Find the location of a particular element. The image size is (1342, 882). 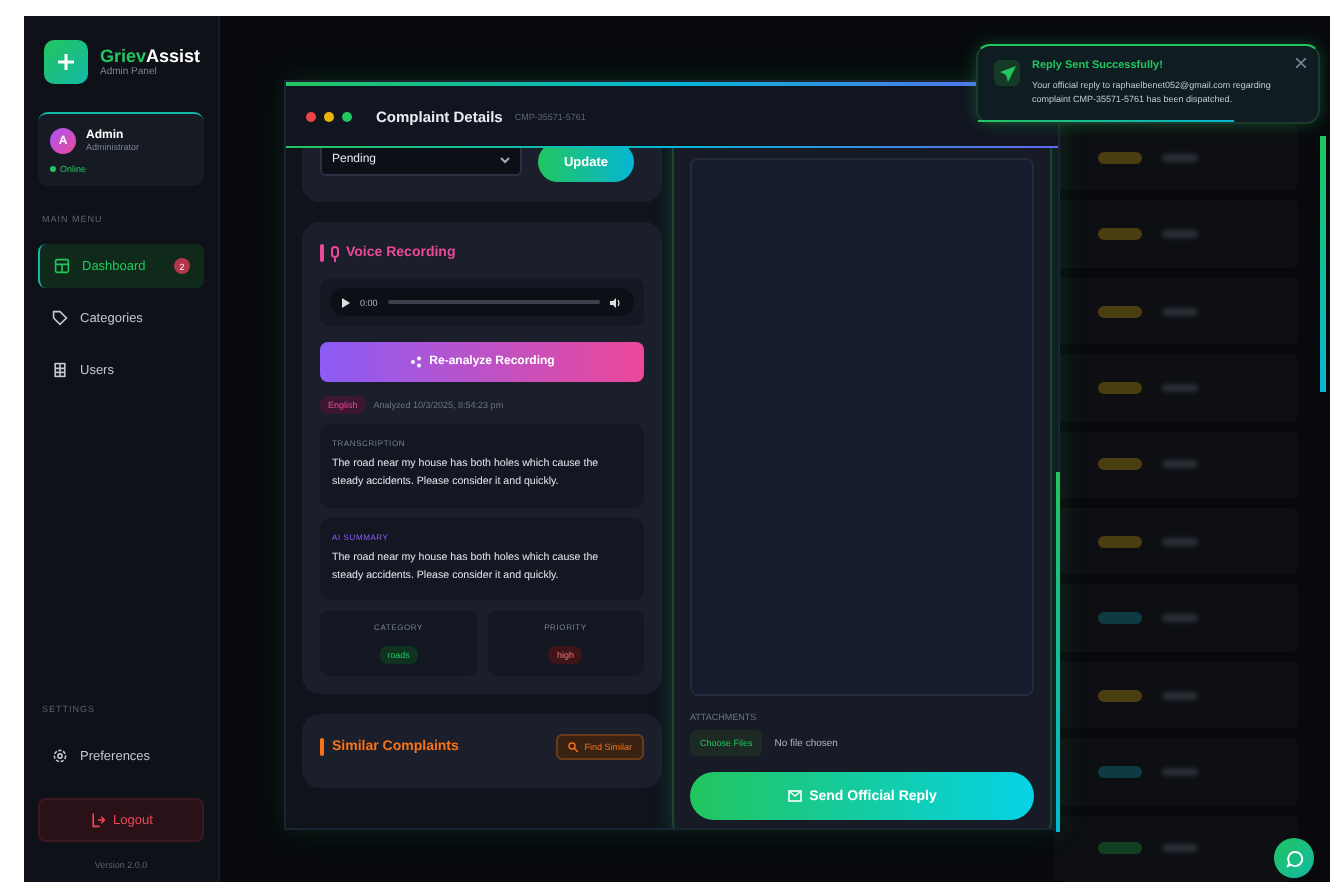

microphone-icon is located at coordinates (335, 253).